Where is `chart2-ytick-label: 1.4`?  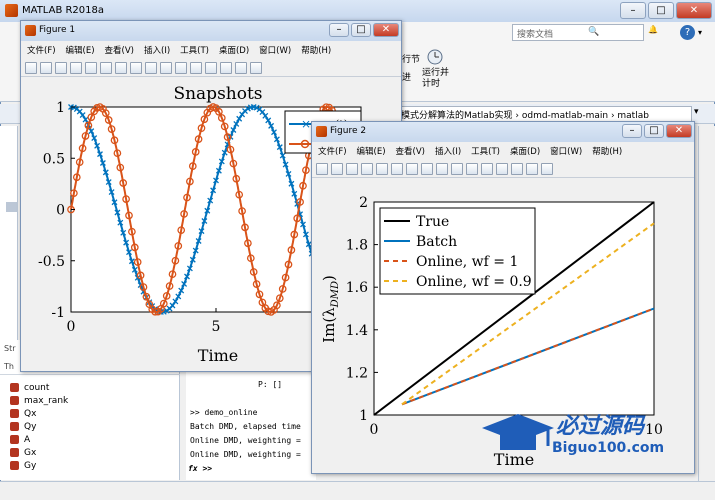 chart2-ytick-label: 1.4 is located at coordinates (357, 331).